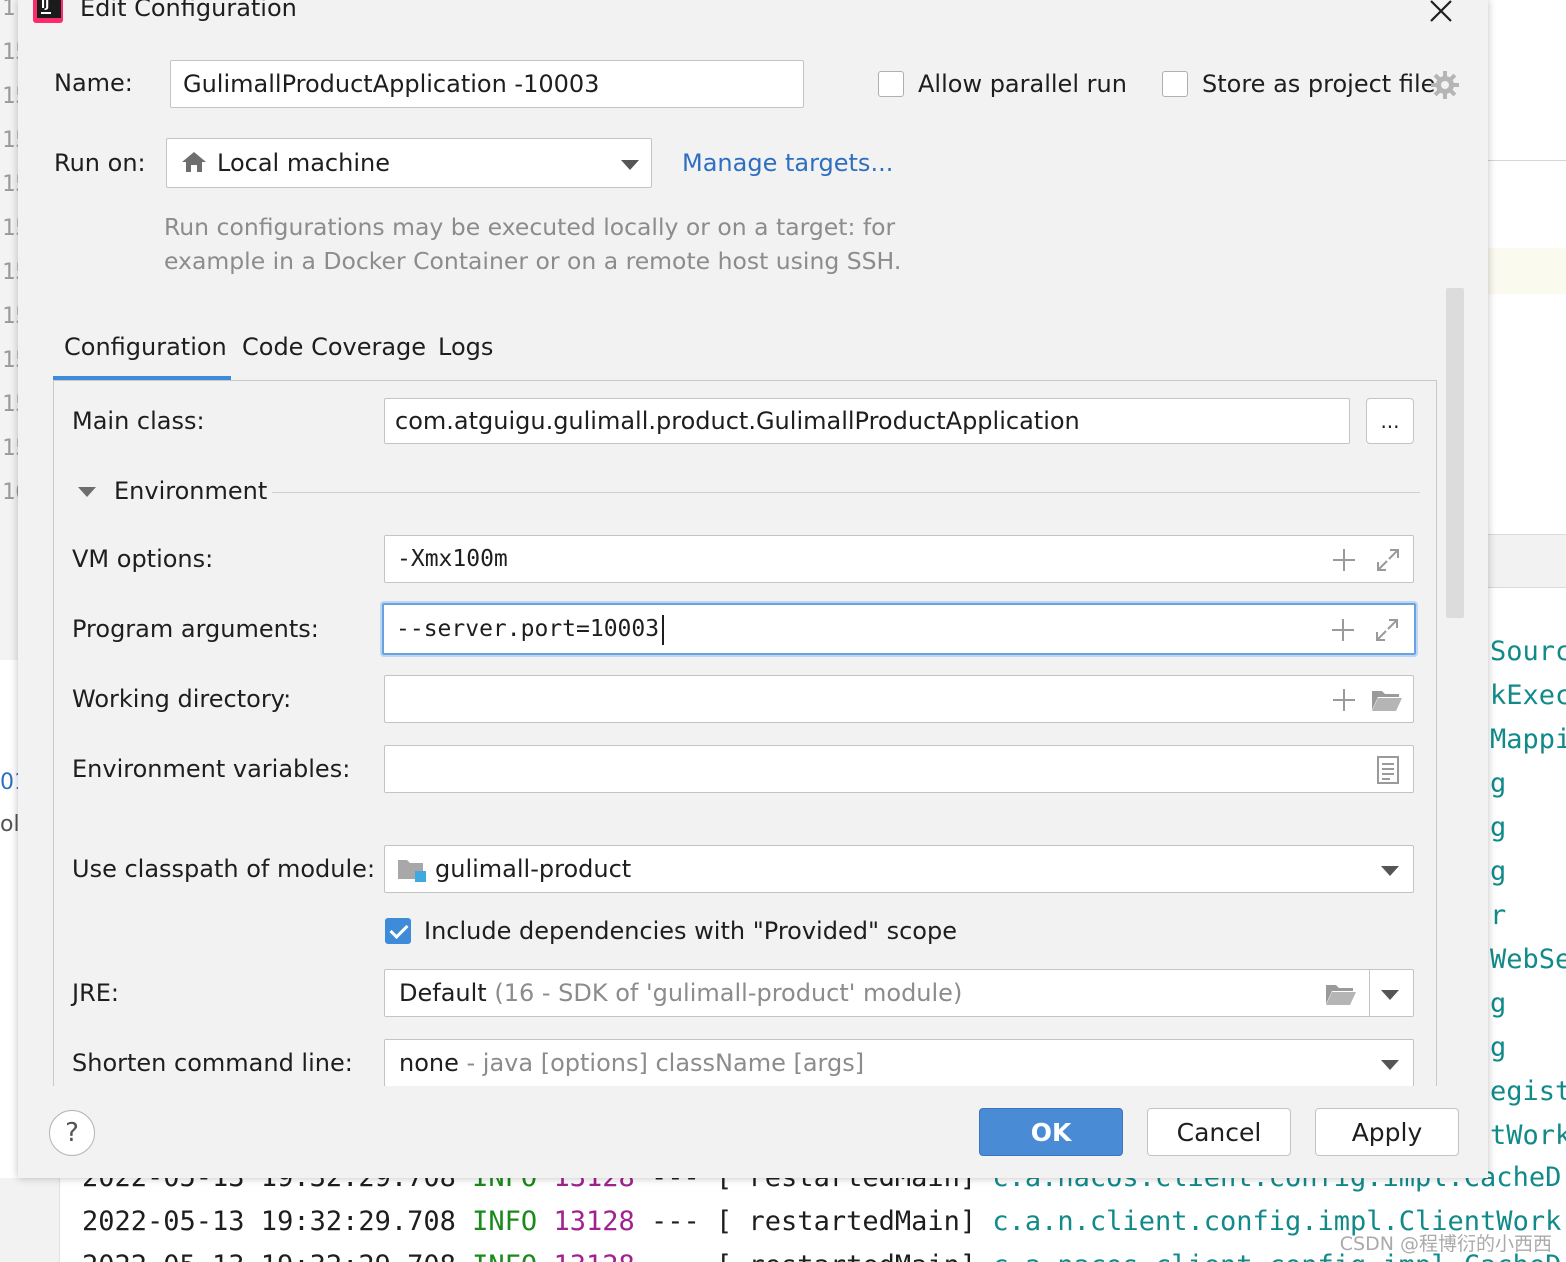  What do you see at coordinates (663, 630) in the screenshot?
I see `text-cursor` at bounding box center [663, 630].